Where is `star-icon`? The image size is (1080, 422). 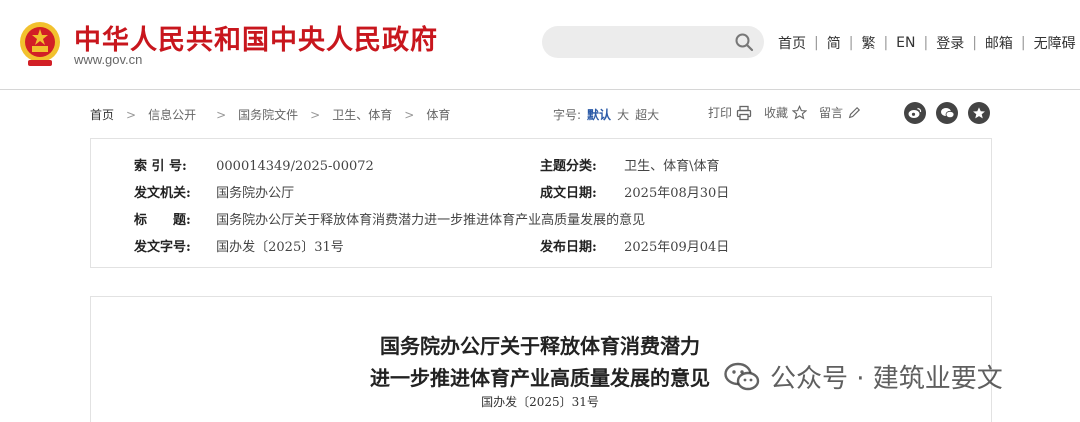 star-icon is located at coordinates (979, 113).